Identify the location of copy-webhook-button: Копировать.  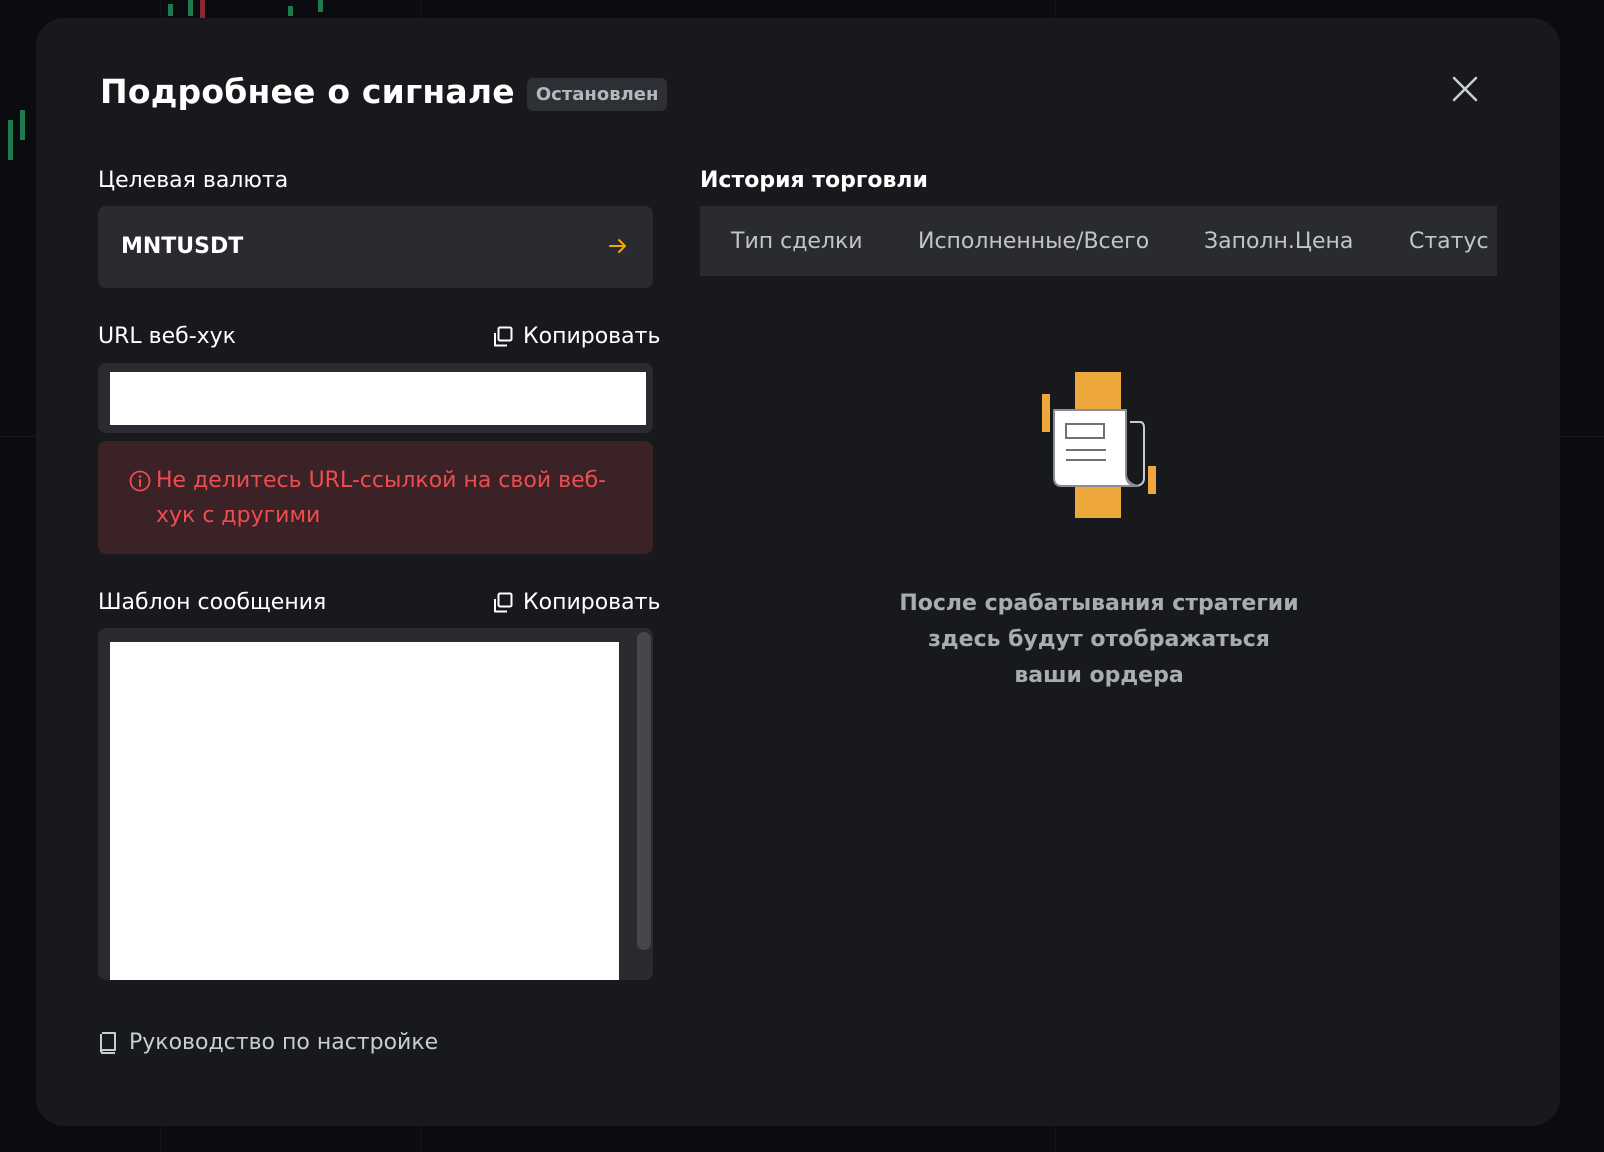
(576, 336).